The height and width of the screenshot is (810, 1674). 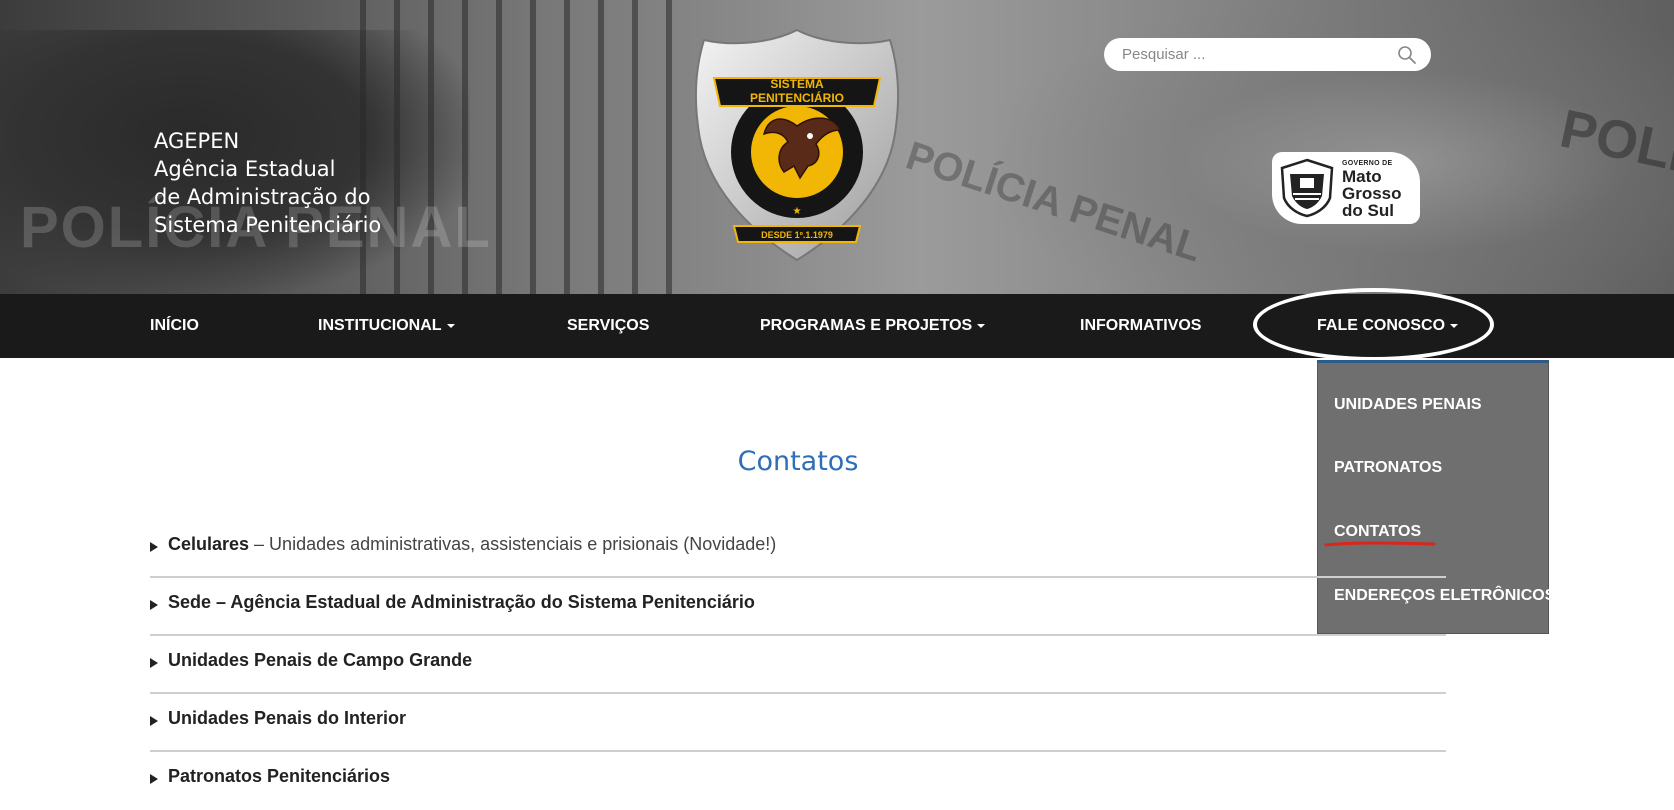 I want to click on search-box, so click(x=1267, y=54).